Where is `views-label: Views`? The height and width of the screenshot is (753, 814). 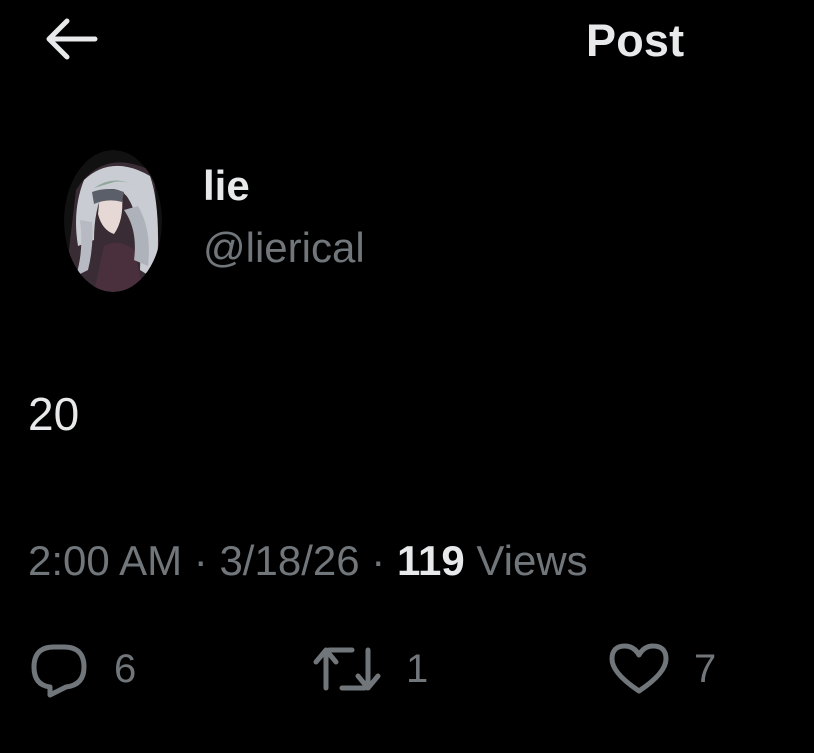
views-label: Views is located at coordinates (531, 560).